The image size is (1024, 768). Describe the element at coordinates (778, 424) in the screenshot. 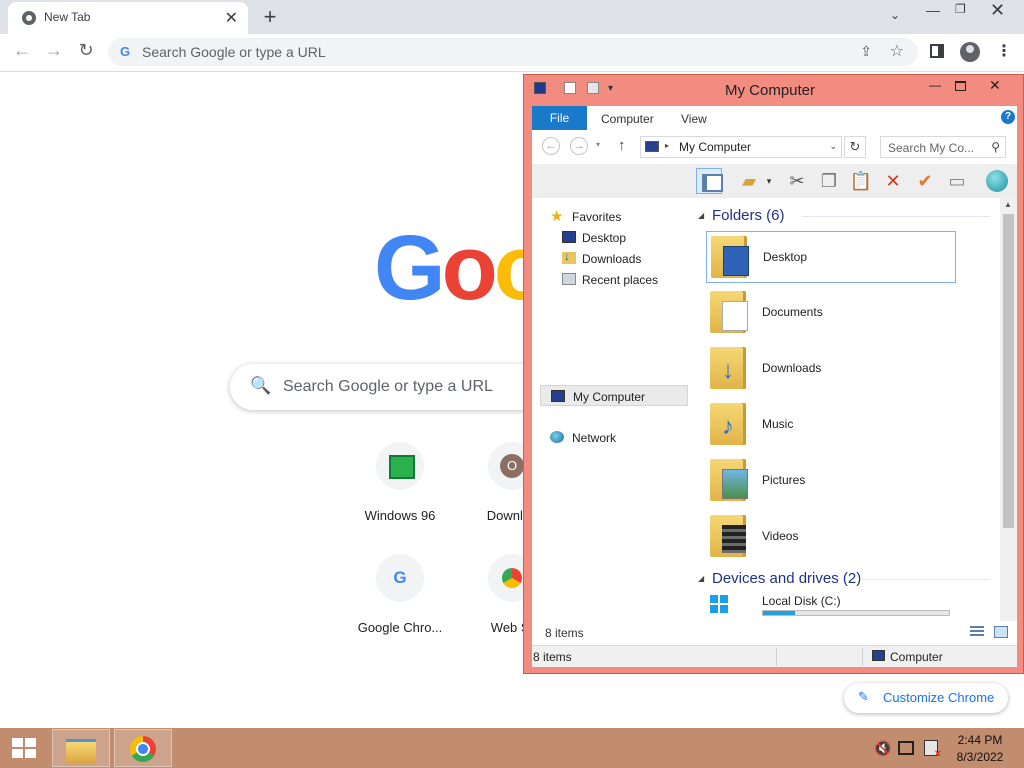

I see `folder-label: Music` at that location.